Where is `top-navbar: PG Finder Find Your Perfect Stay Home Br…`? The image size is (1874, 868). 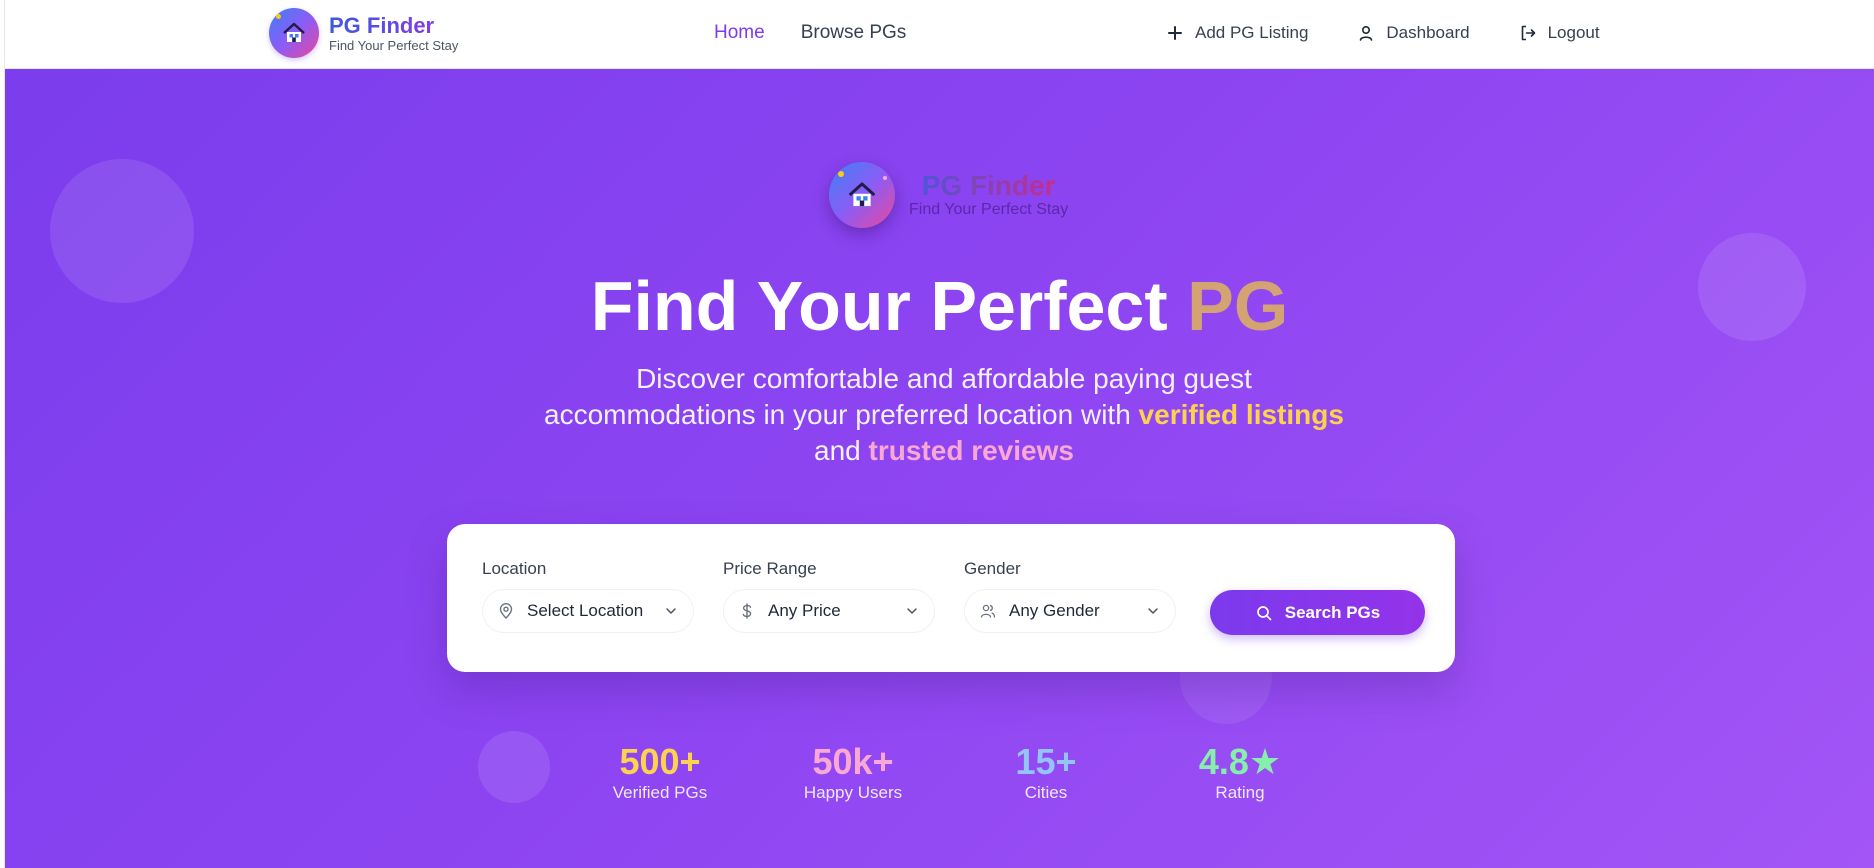 top-navbar: PG Finder Find Your Perfect Stay Home Br… is located at coordinates (939, 34).